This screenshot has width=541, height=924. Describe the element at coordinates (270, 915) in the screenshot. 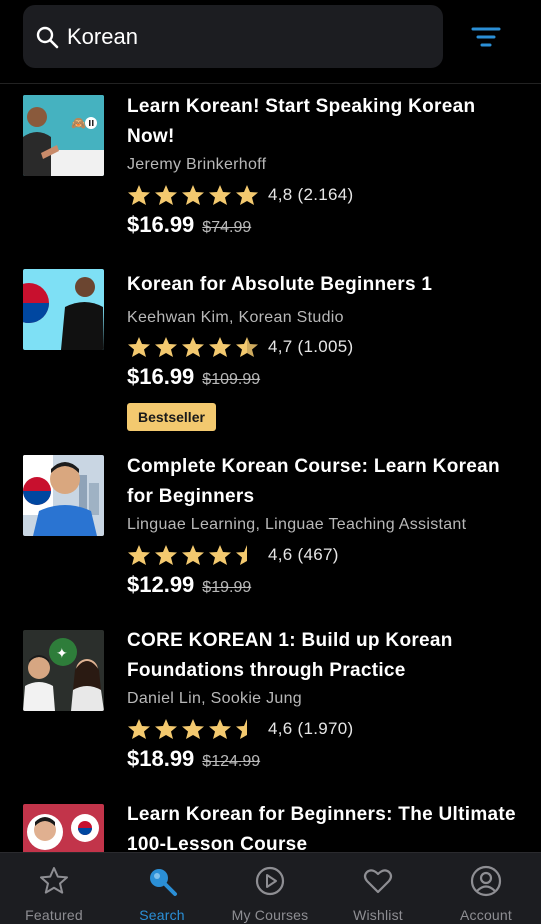

I see `tab-label: My Courses` at that location.